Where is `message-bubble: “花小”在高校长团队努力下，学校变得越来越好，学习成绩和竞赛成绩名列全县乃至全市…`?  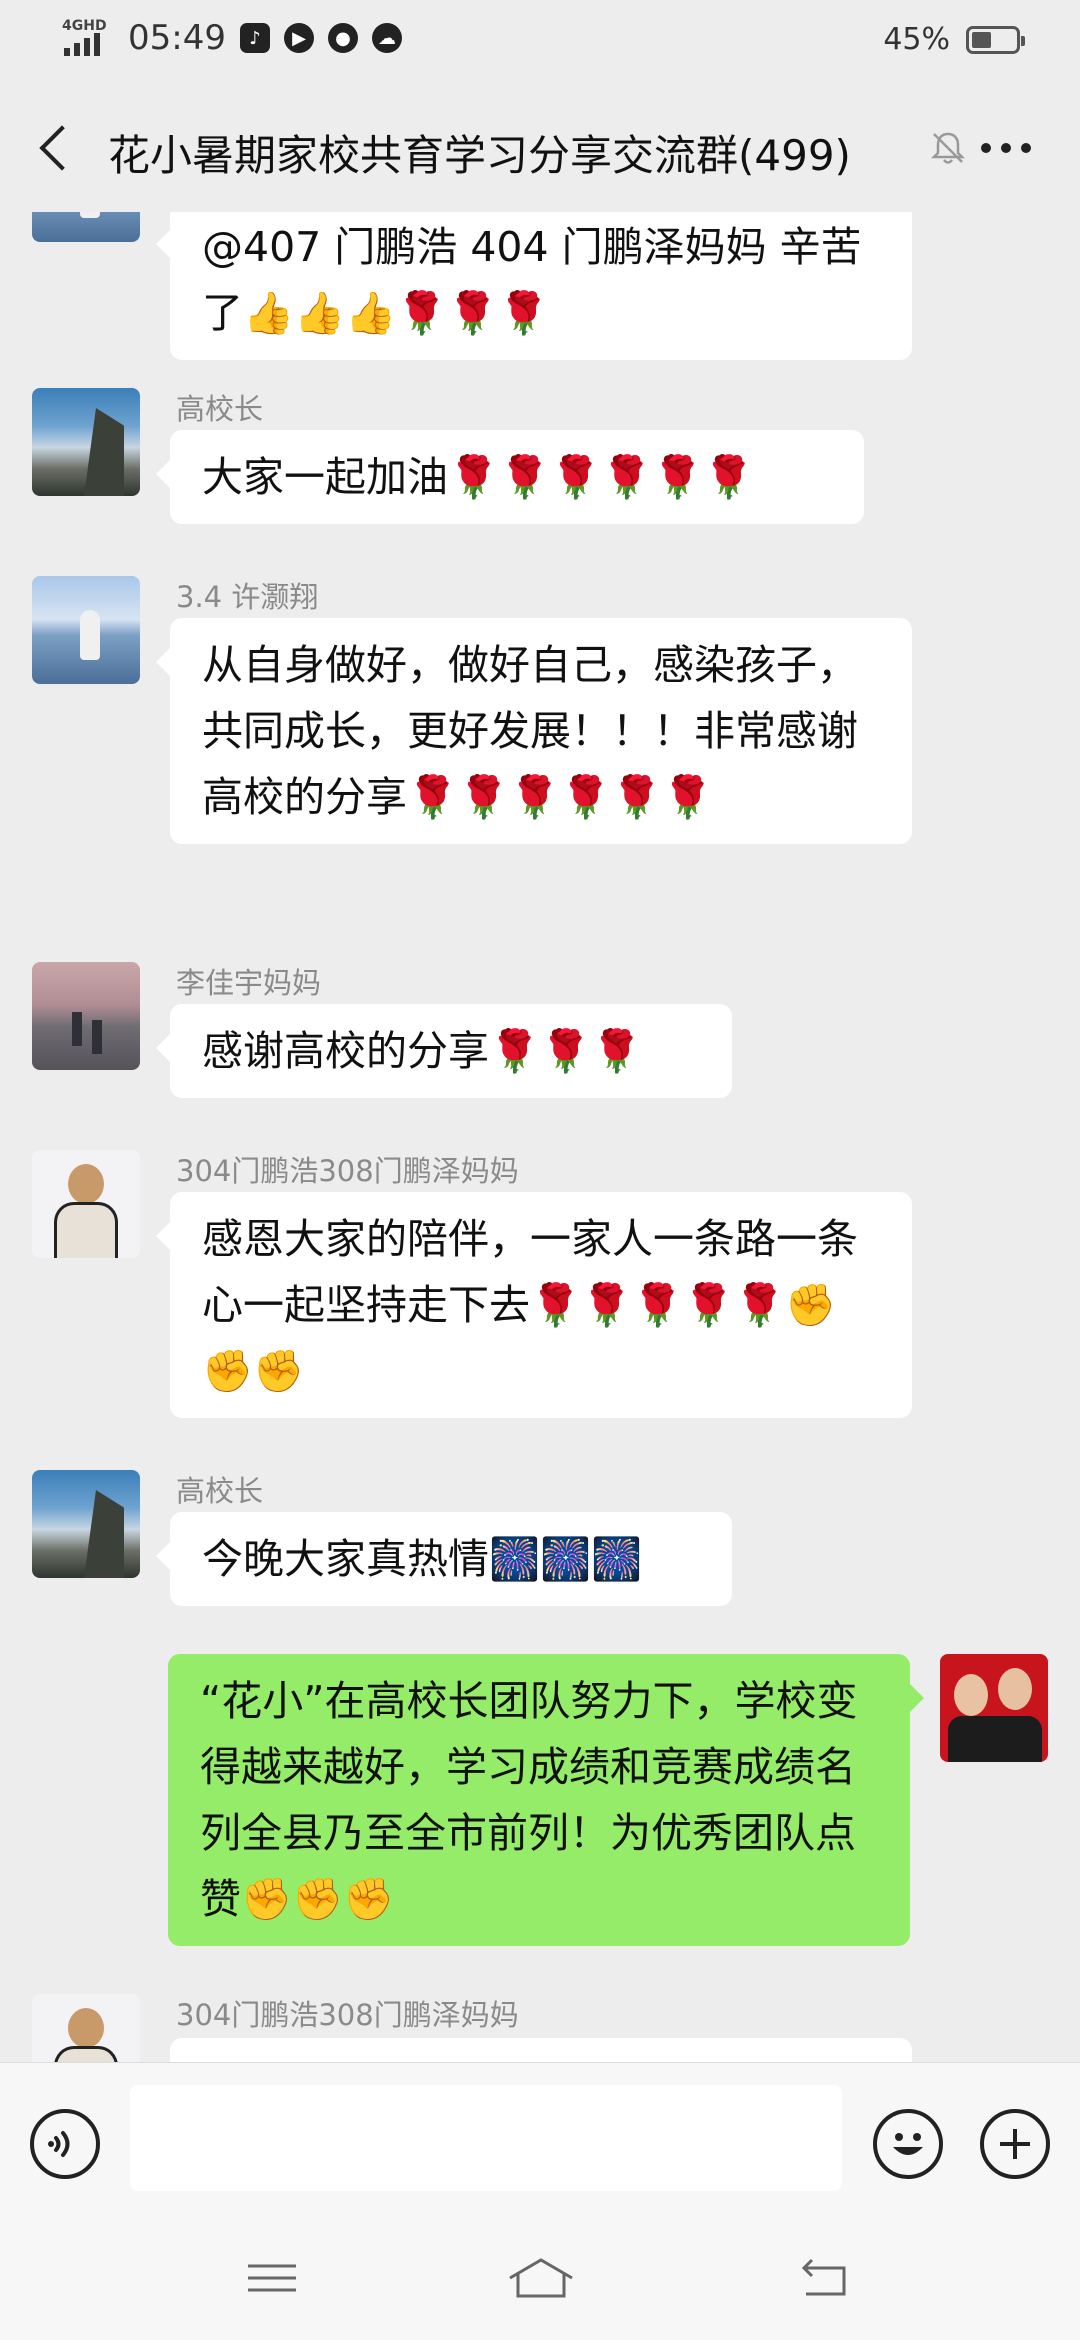
message-bubble: “花小”在高校长团队努力下，学校变得越来越好，学习成绩和竞赛成绩名列全县乃至全市… is located at coordinates (546, 1800).